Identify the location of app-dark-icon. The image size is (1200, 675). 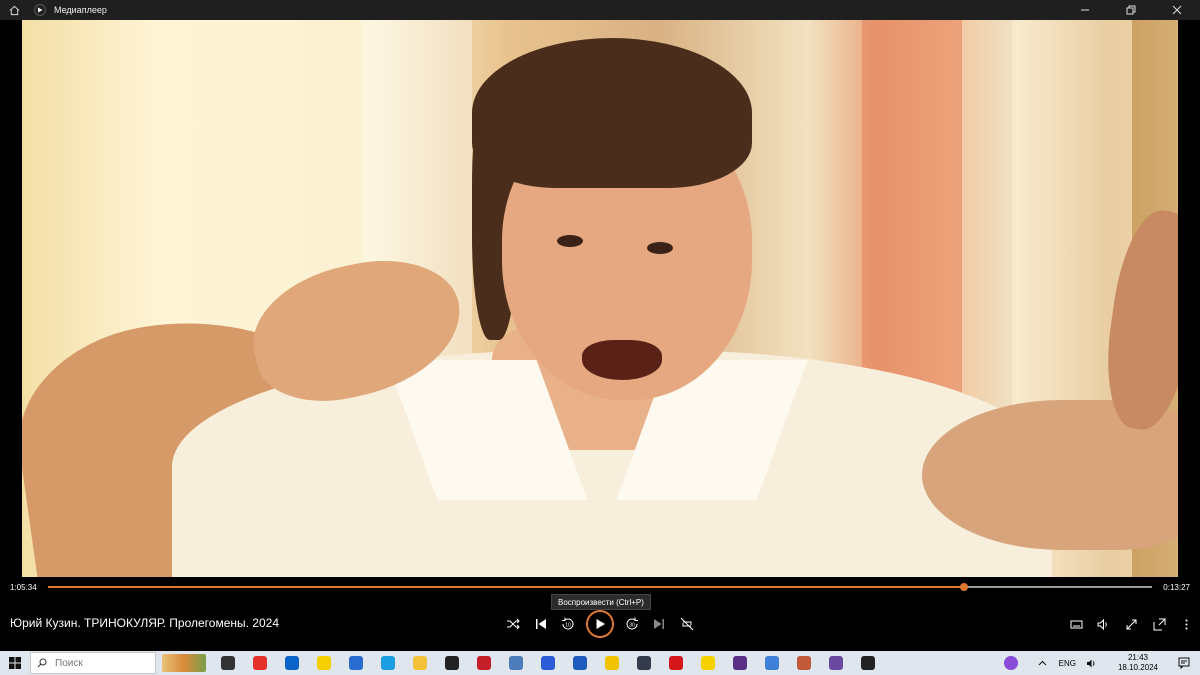
(452, 663).